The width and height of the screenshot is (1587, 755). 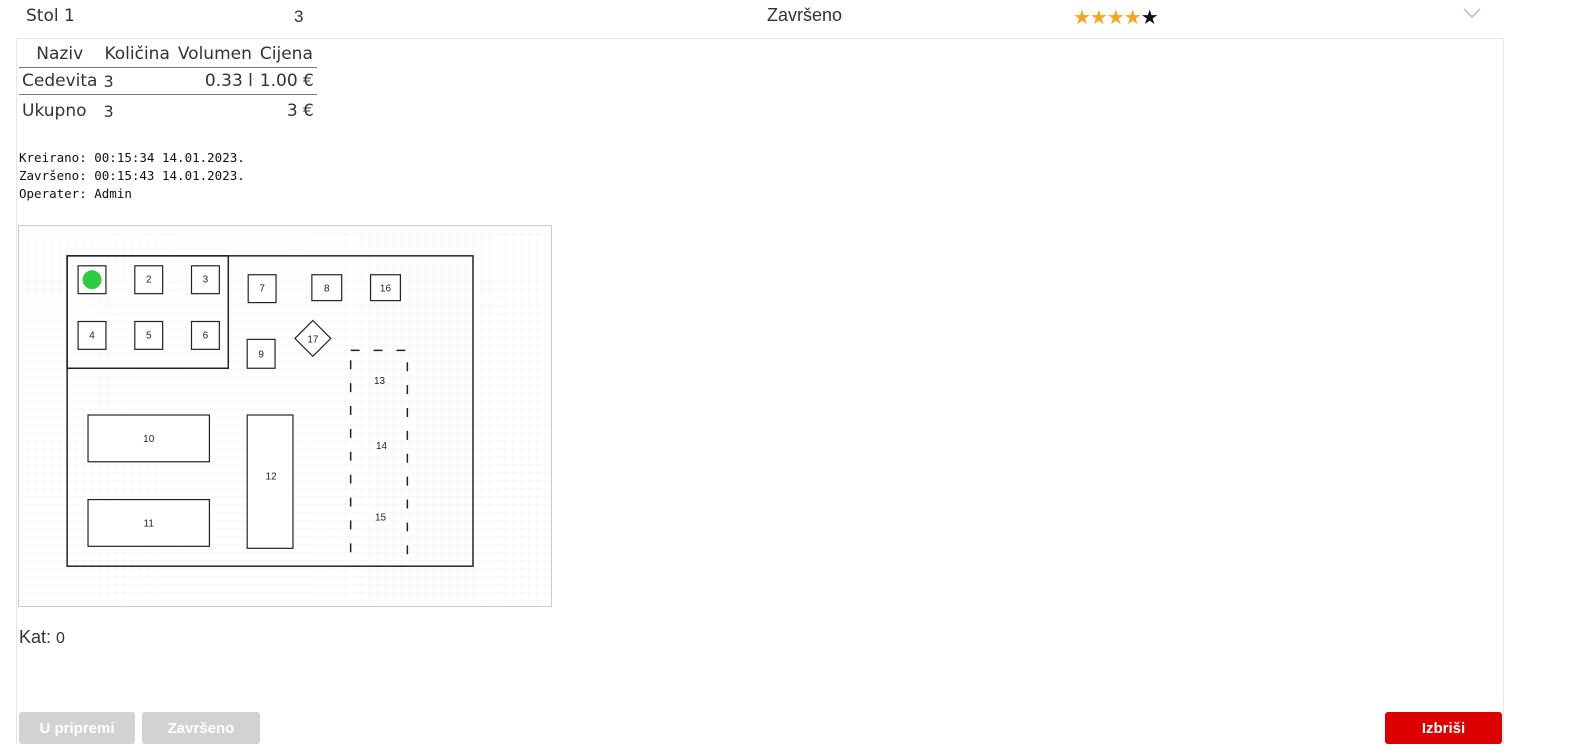 What do you see at coordinates (300, 111) in the screenshot?
I see `total-price: 3 €` at bounding box center [300, 111].